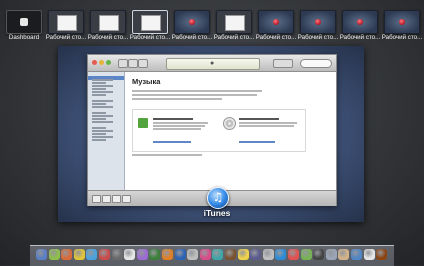 Image resolution: width=424 pixels, height=266 pixels. What do you see at coordinates (133, 63) in the screenshot?
I see `play-button` at bounding box center [133, 63].